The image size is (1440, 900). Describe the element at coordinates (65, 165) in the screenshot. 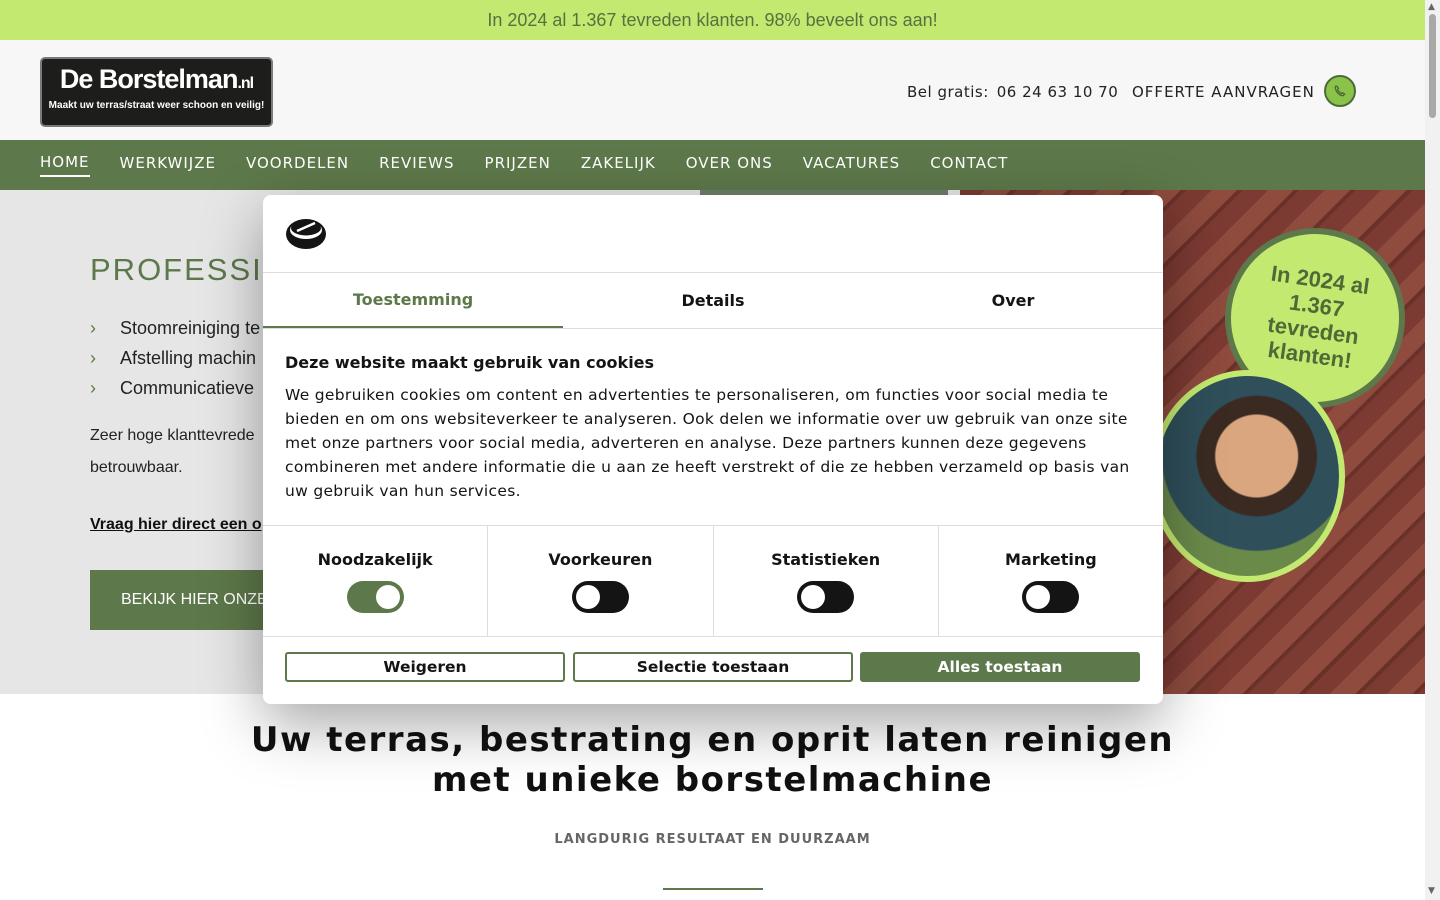

I see `nav-home: HOME` at that location.